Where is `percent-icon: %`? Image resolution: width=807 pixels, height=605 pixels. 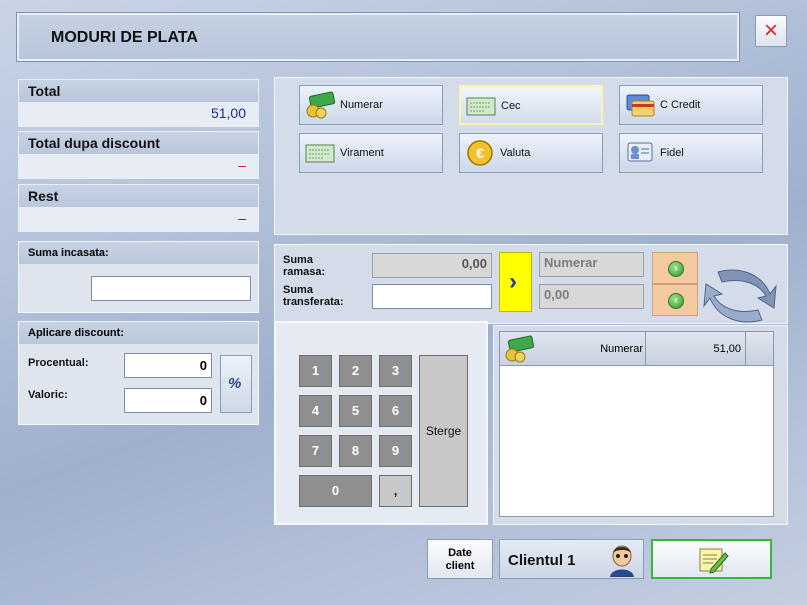 percent-icon: % is located at coordinates (235, 383).